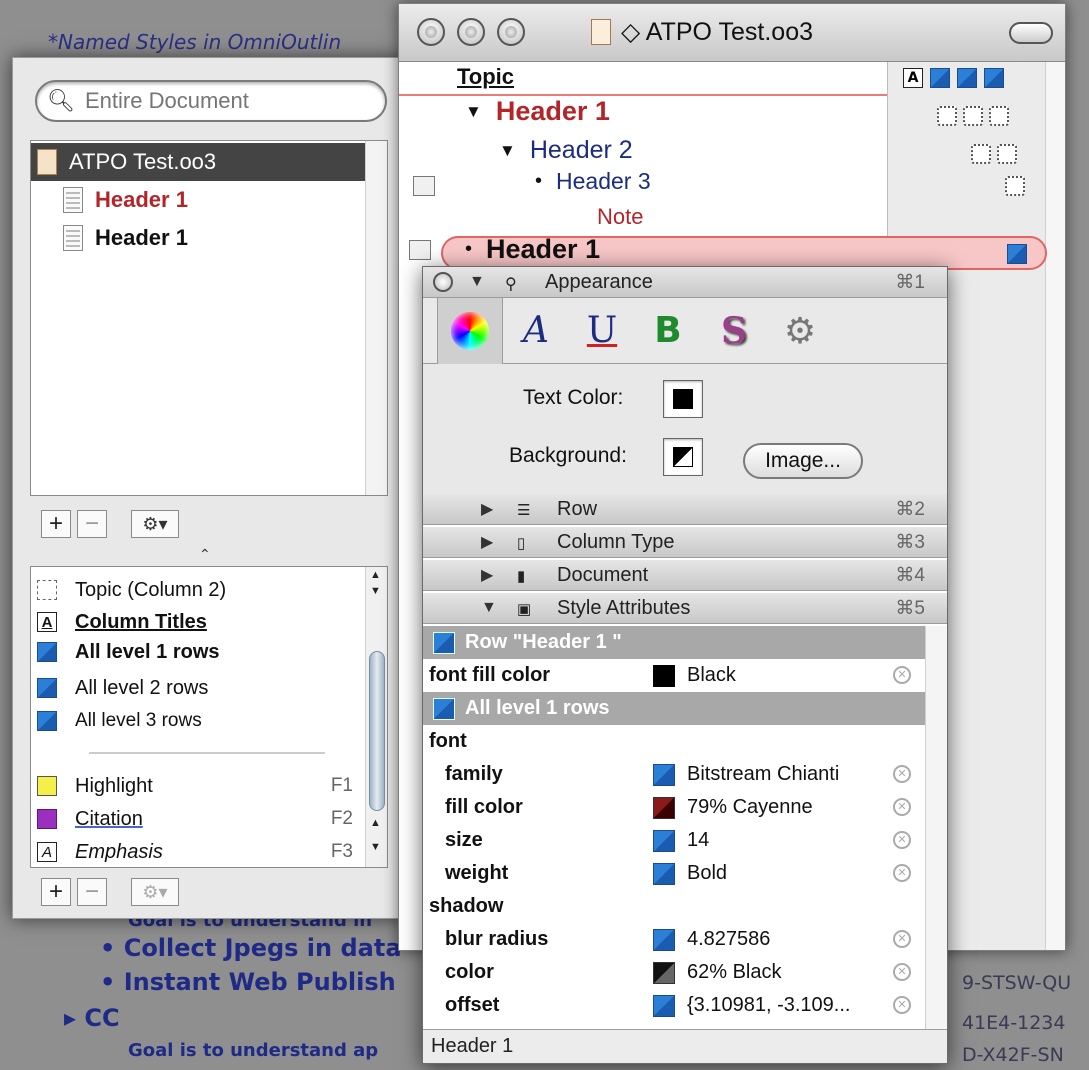 Image resolution: width=1089 pixels, height=1070 pixels. What do you see at coordinates (197, 721) in the screenshot?
I see `style-item-level-3: All level 3 rows` at bounding box center [197, 721].